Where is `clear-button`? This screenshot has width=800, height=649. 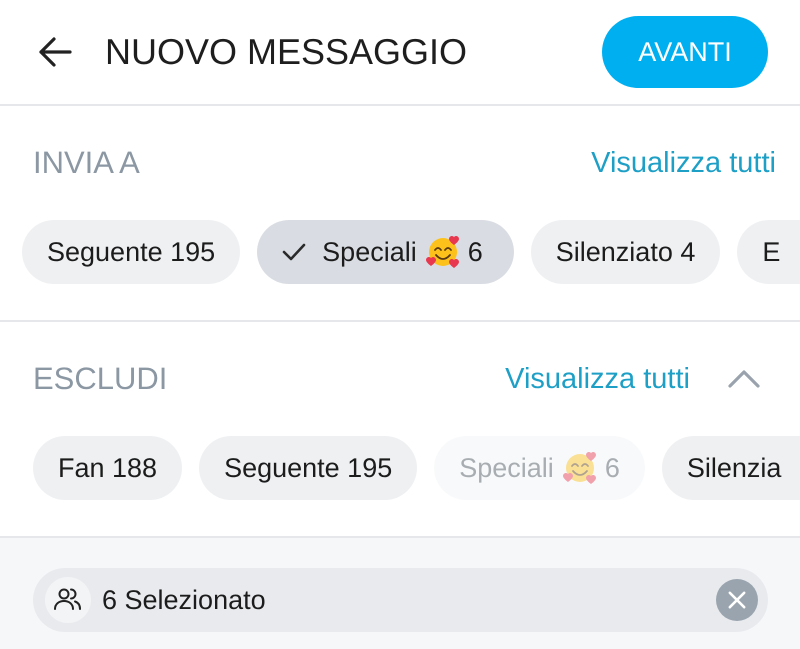 clear-button is located at coordinates (737, 600).